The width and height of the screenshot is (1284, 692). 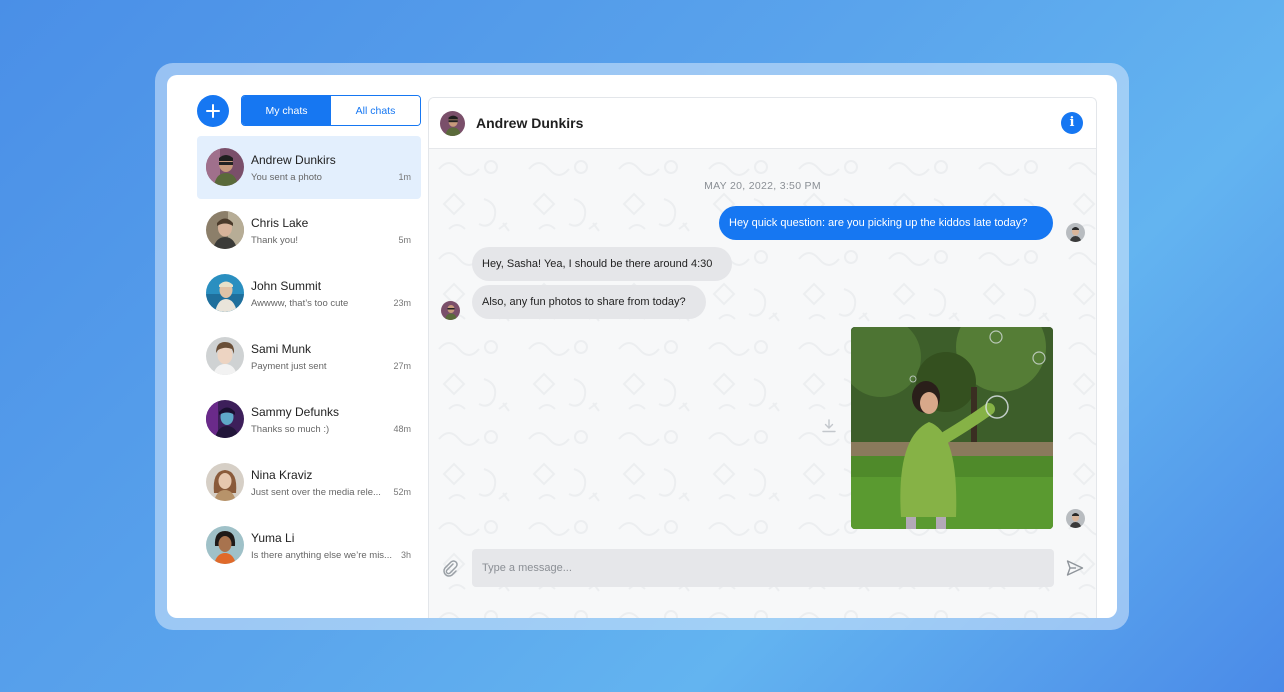 I want to click on message-composer, so click(x=762, y=583).